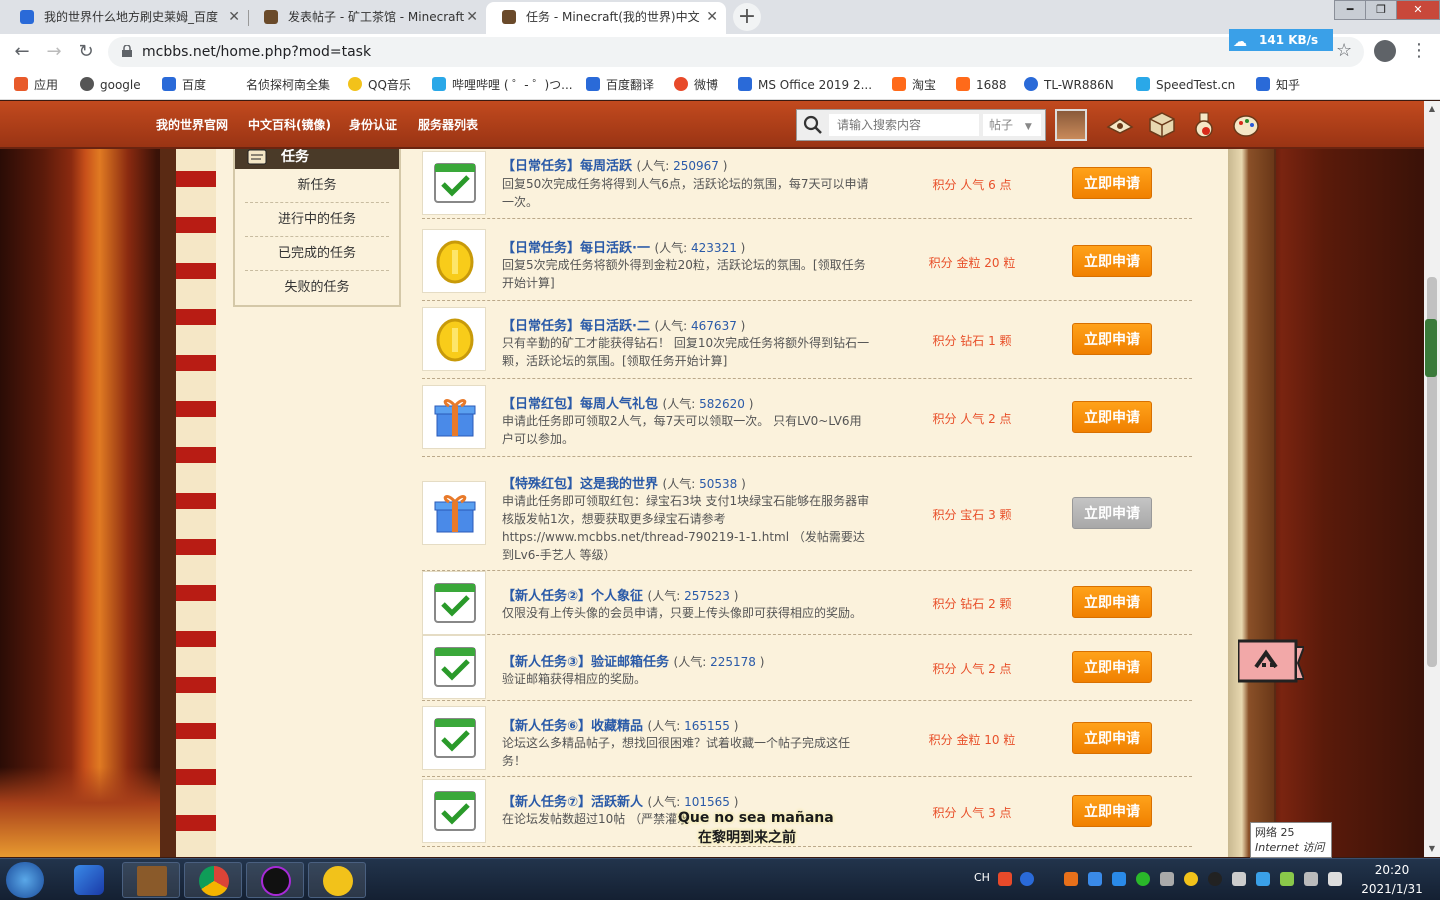 Image resolution: width=1440 pixels, height=900 pixels. Describe the element at coordinates (1071, 125) in the screenshot. I see `user-avatar` at that location.